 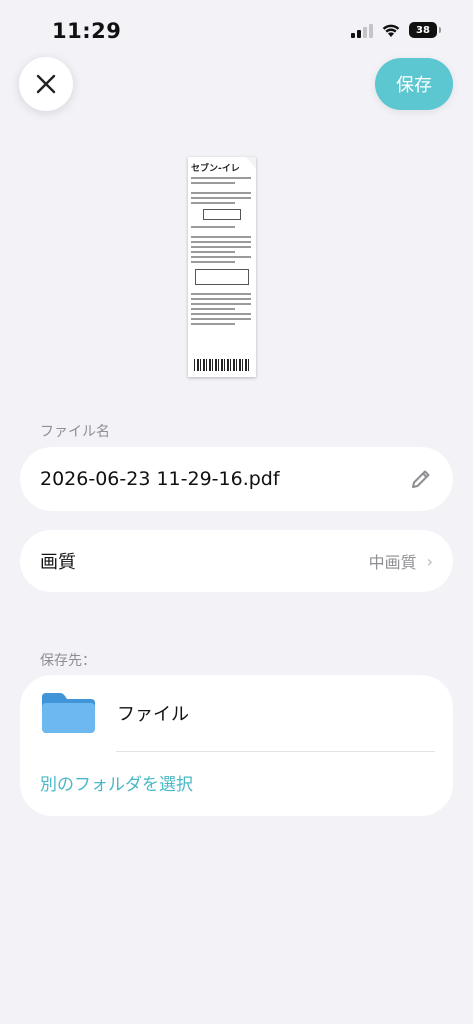 What do you see at coordinates (75, 432) in the screenshot?
I see `filename-section-label: ファイル名` at bounding box center [75, 432].